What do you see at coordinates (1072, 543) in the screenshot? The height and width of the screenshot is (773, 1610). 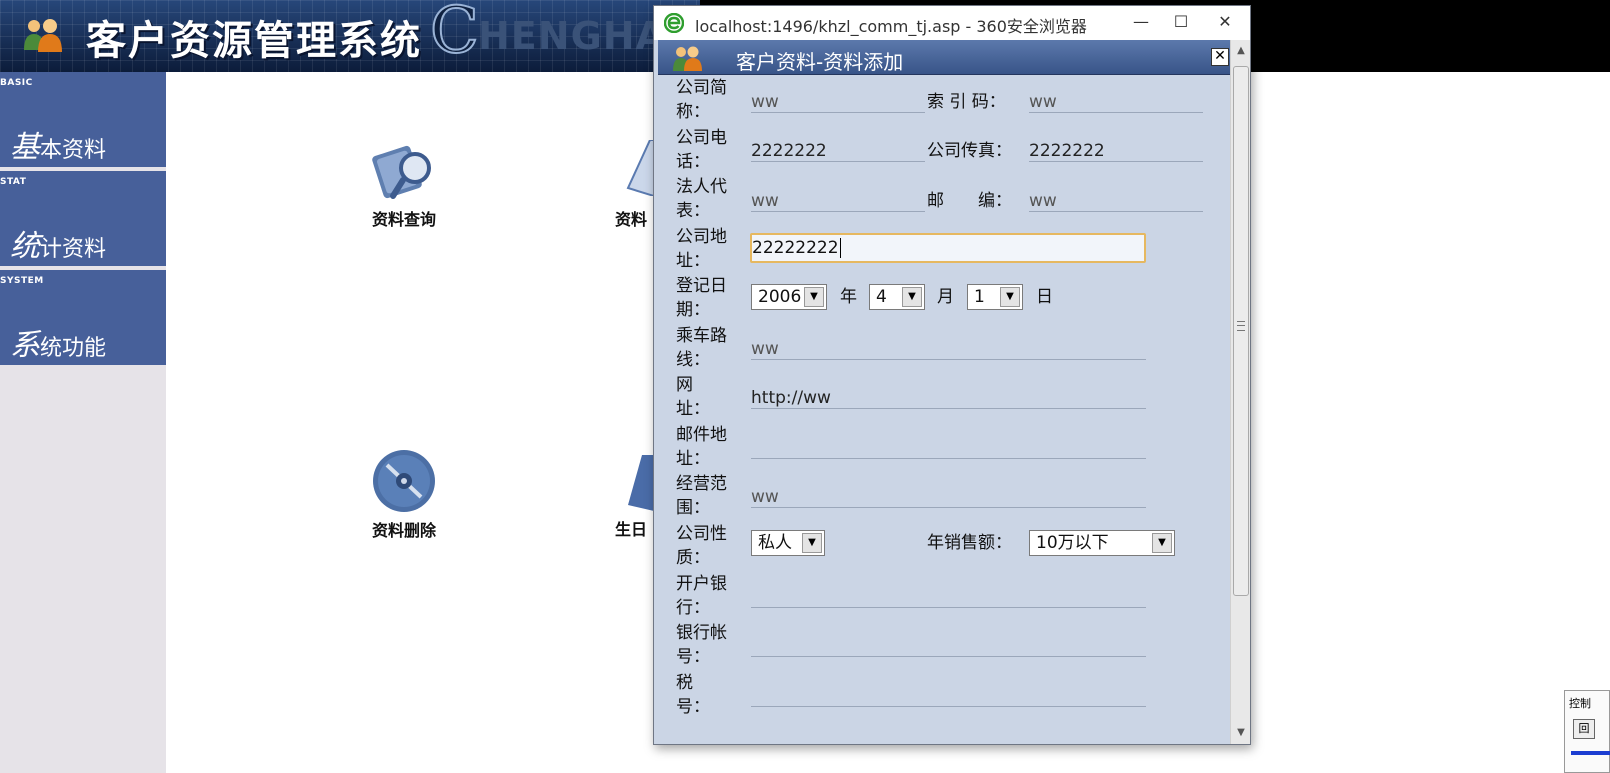 I see `sales-value: 10万以下` at bounding box center [1072, 543].